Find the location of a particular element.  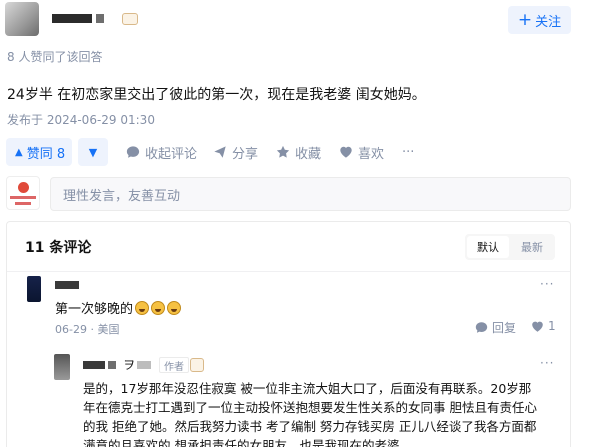

answer-content: 24岁半 在初恋家里交出了彼此的第一次，现在是我老婆 闺女她妈。 is located at coordinates (216, 95).